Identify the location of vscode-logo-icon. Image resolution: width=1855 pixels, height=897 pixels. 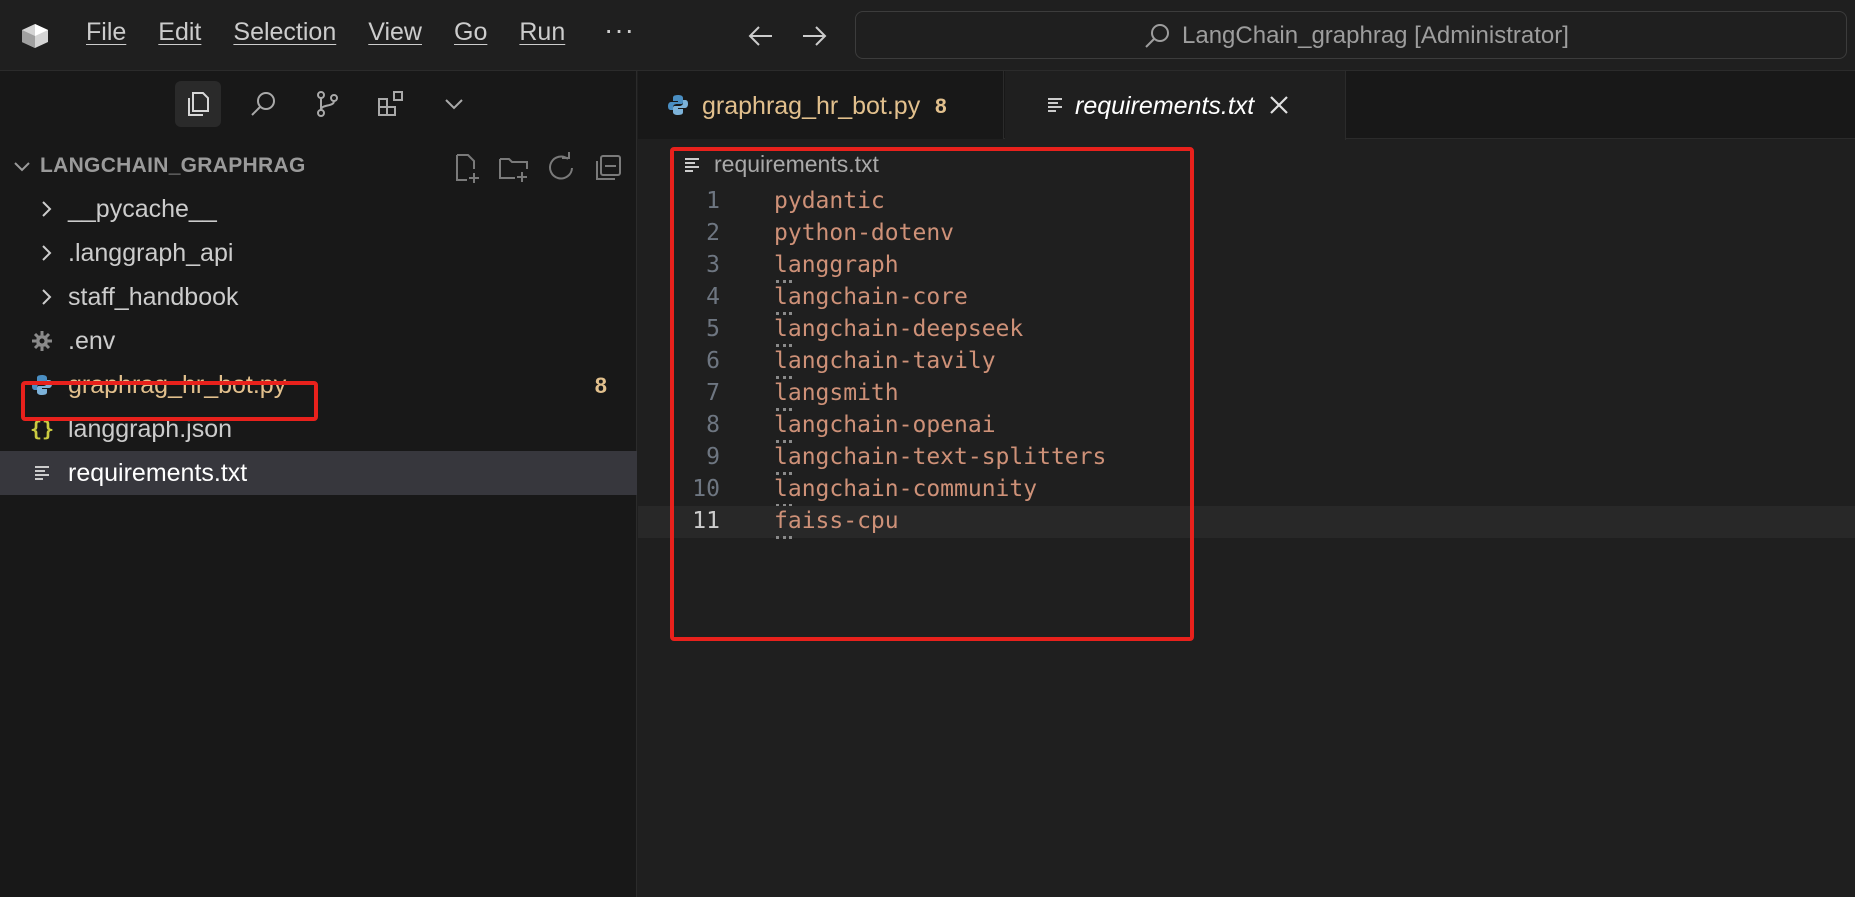
(35, 36).